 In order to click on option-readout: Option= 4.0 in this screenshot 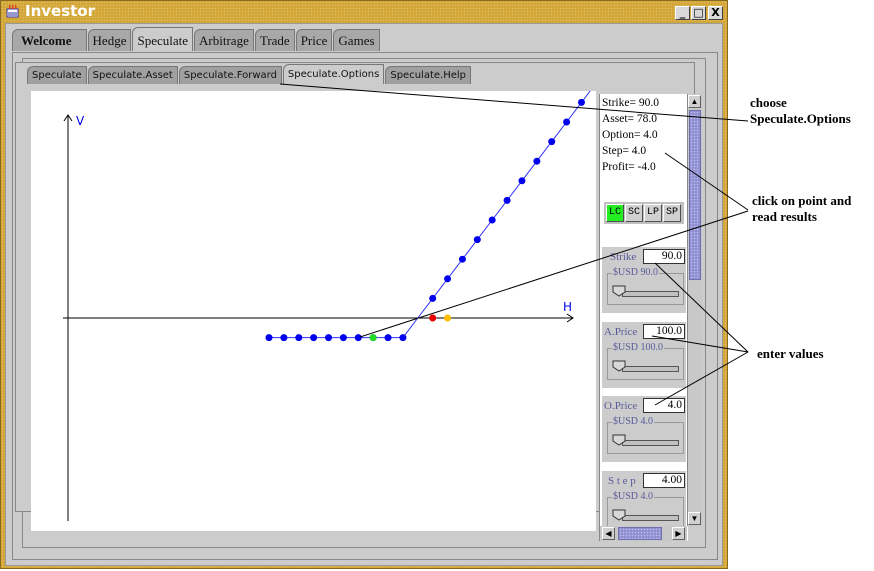, I will do `click(630, 135)`.